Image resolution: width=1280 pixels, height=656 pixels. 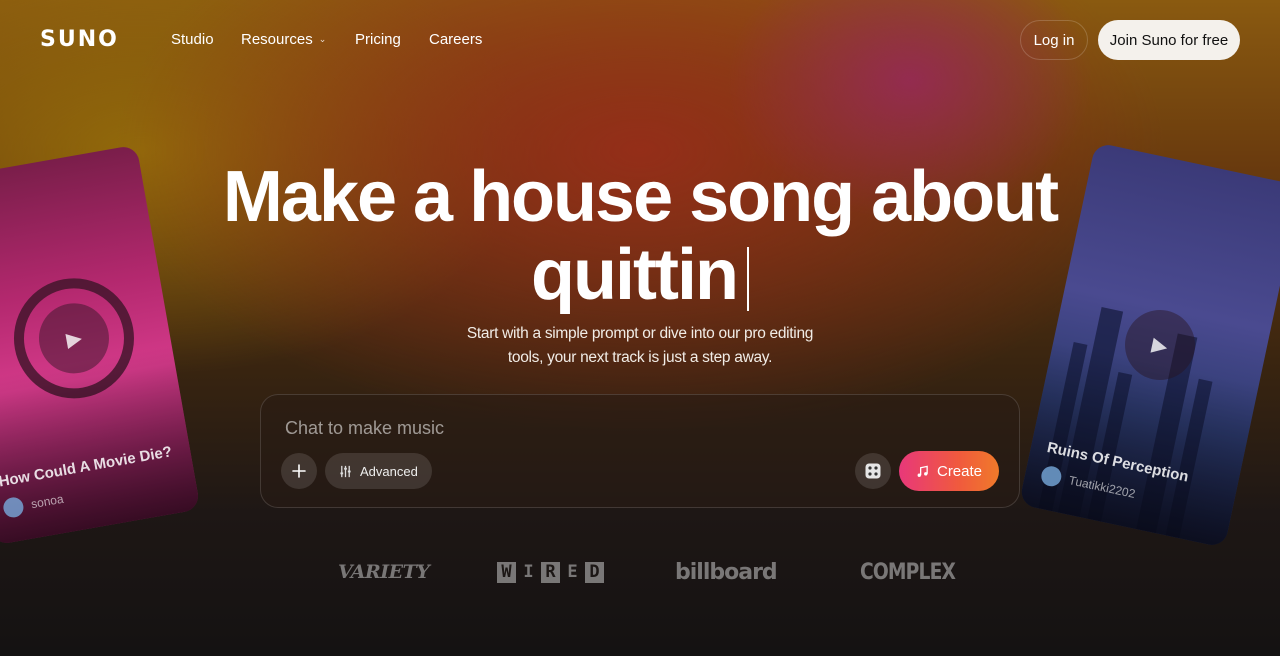 What do you see at coordinates (640, 451) in the screenshot?
I see `prompt-box: Advanced Create` at bounding box center [640, 451].